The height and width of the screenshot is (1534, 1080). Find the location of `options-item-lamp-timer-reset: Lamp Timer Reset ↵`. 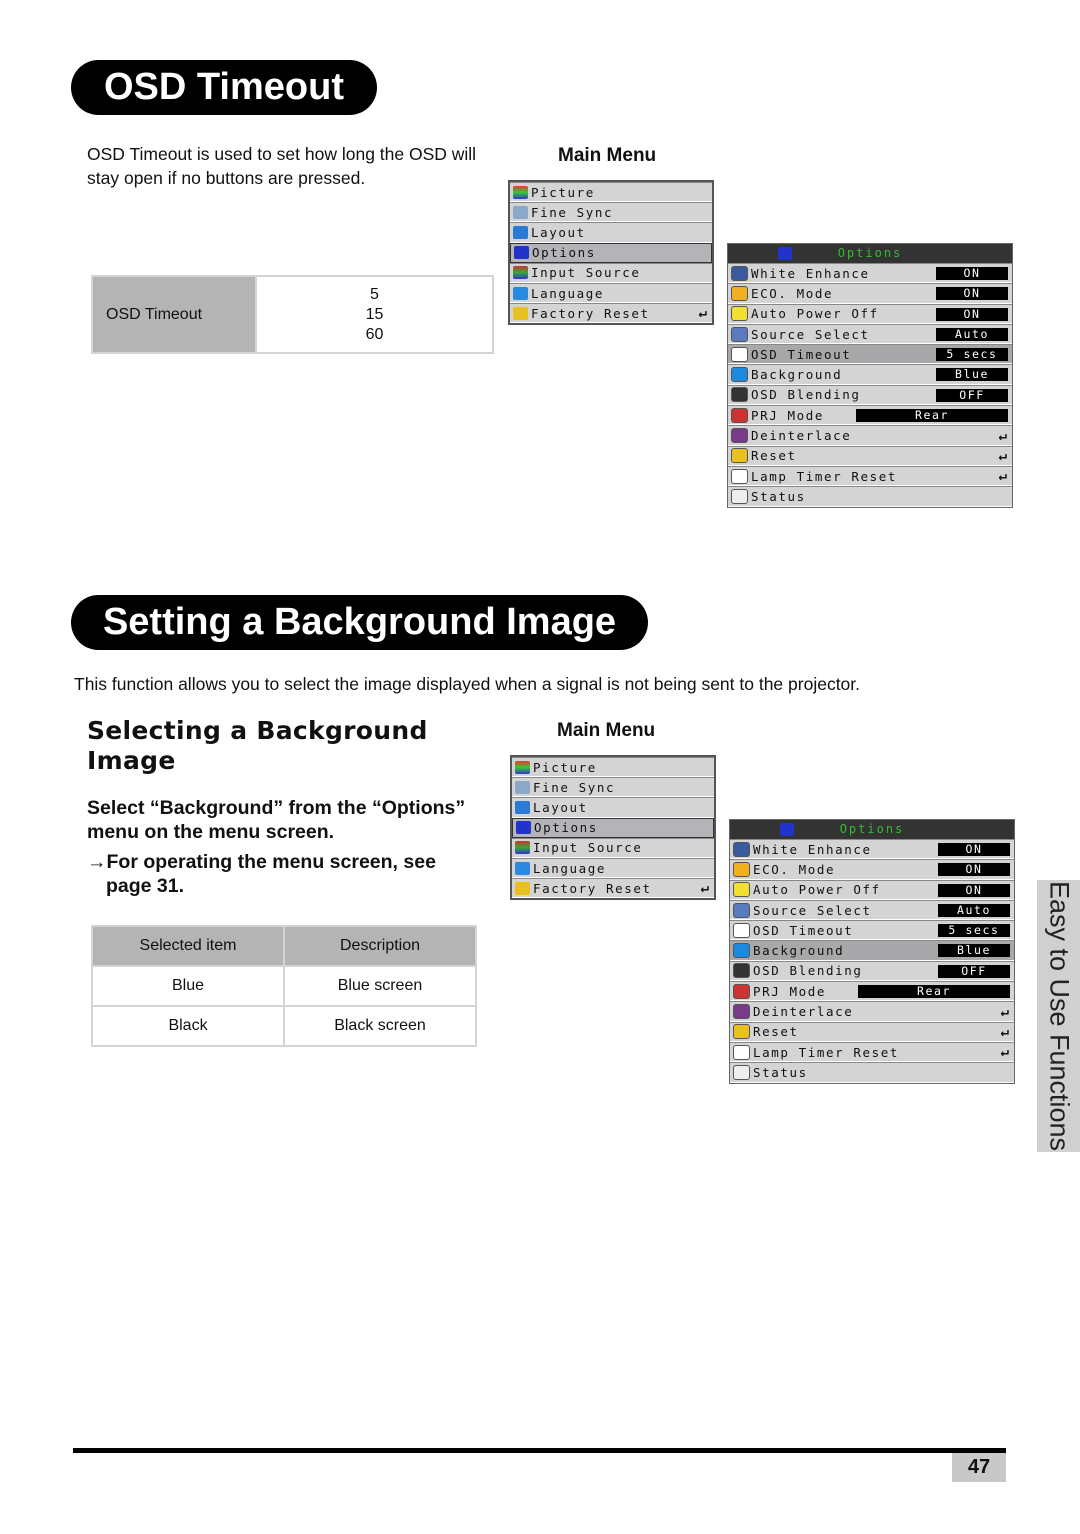

options-item-lamp-timer-reset: Lamp Timer Reset ↵ is located at coordinates (872, 1052).